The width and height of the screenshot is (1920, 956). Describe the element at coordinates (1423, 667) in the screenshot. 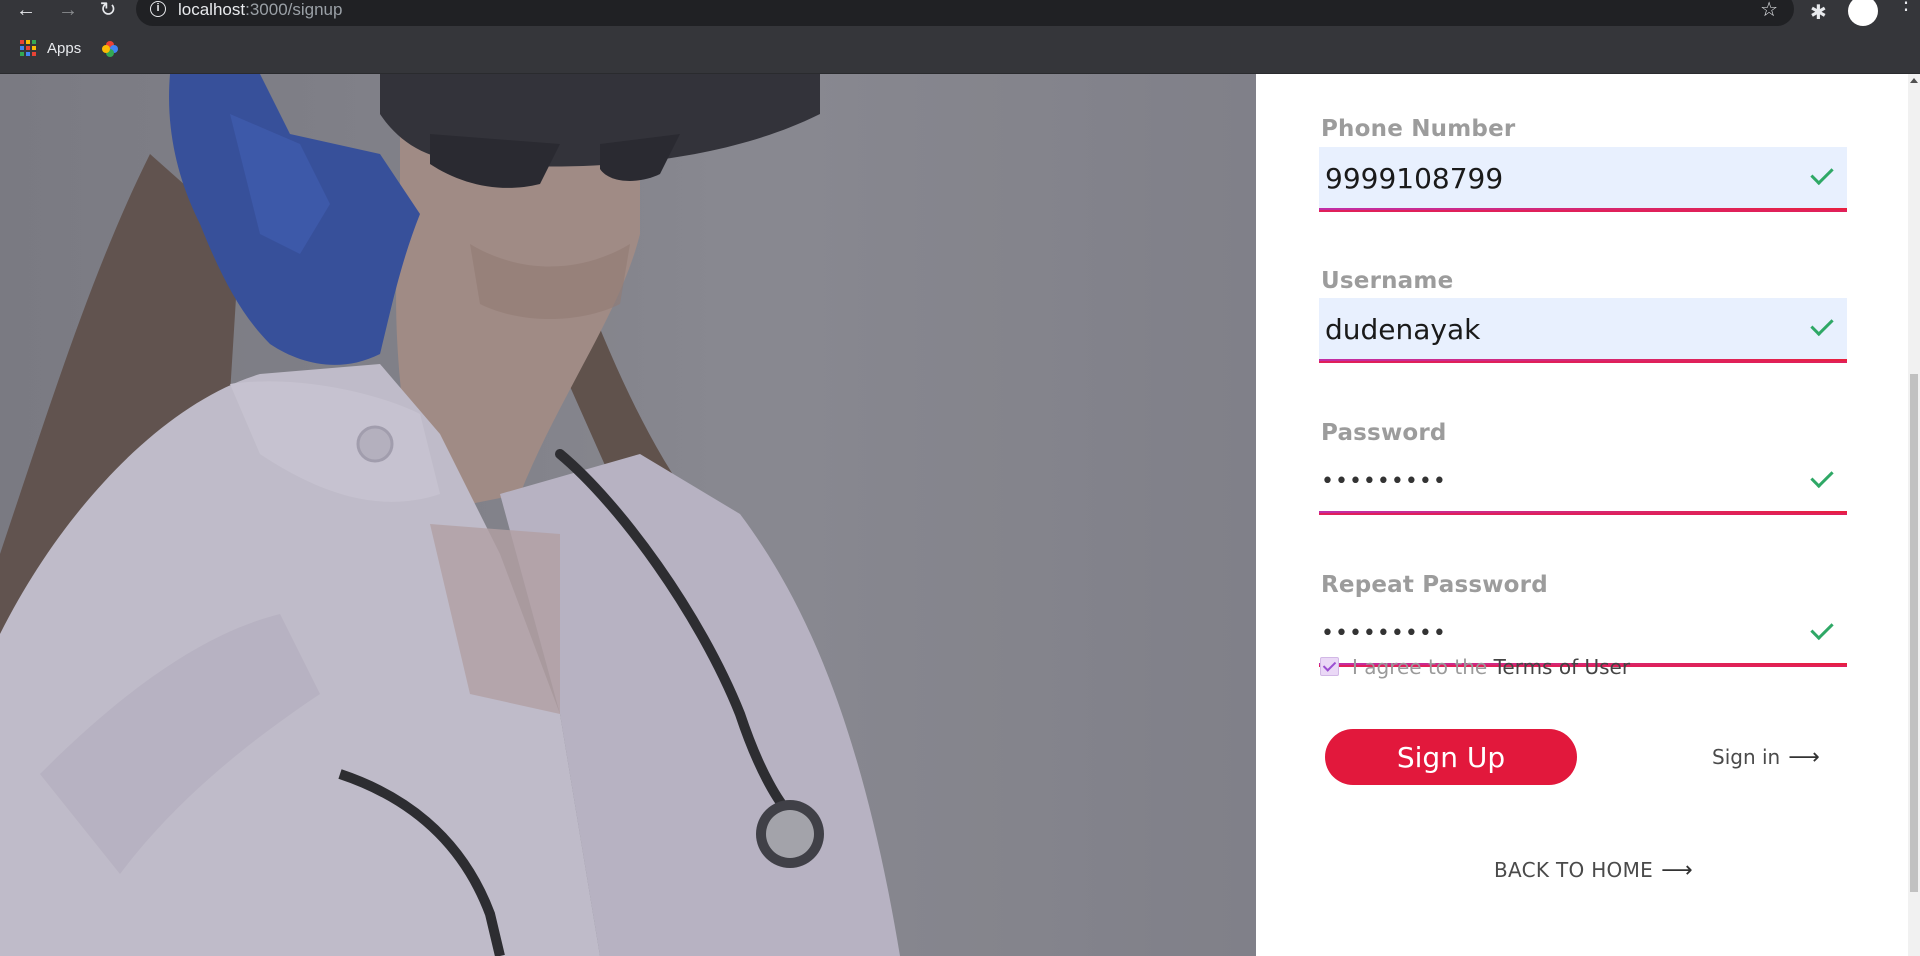

I see `terms-prefix: I agree to the` at that location.